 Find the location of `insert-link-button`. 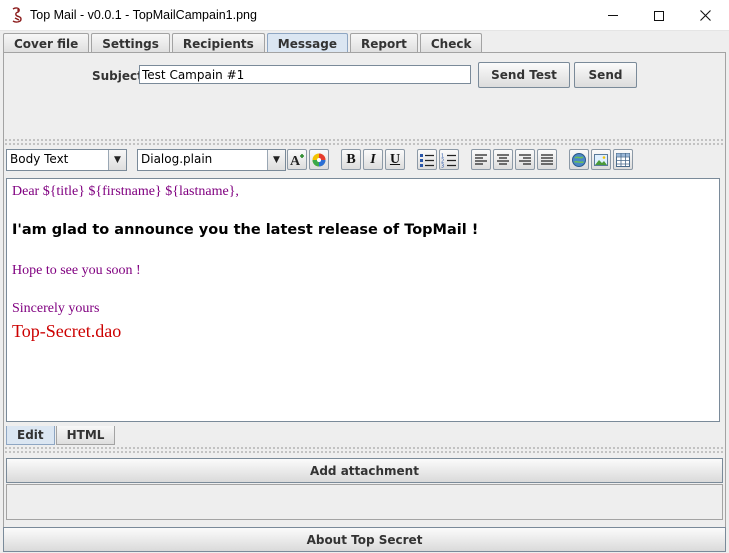

insert-link-button is located at coordinates (579, 159).